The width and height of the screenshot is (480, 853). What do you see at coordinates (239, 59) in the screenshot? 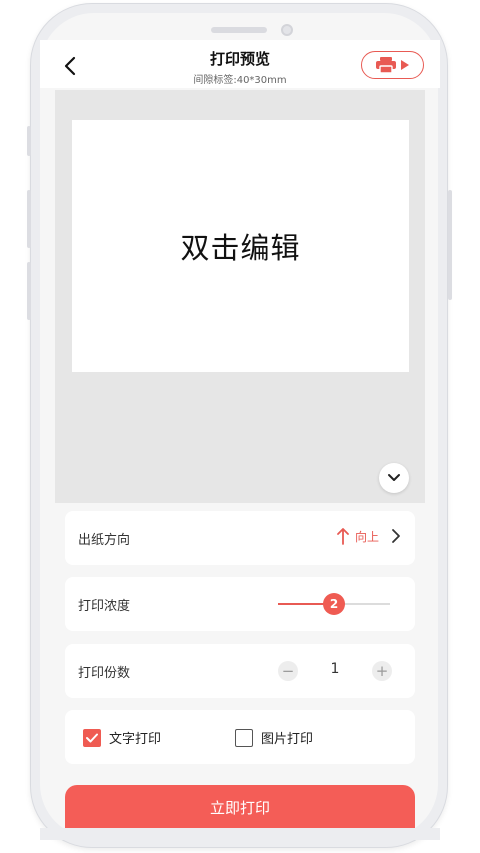
I see `page-title: 打印预览` at bounding box center [239, 59].